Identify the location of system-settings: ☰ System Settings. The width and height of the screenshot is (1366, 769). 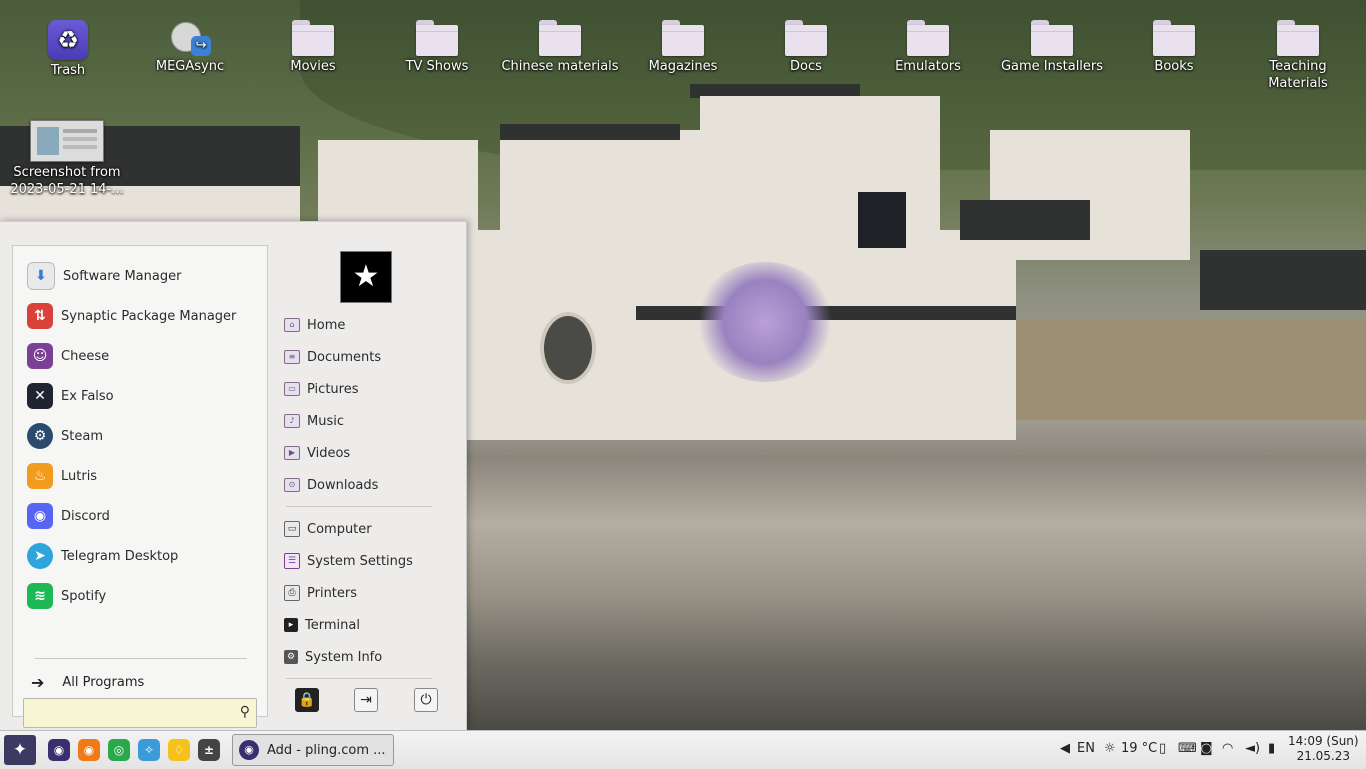
(348, 561).